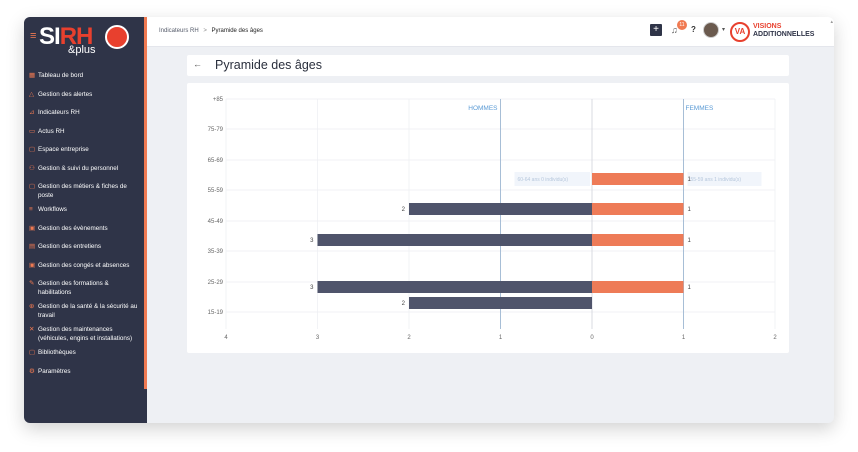 This screenshot has width=858, height=452. I want to click on logo: ≡ SIRH &plus, so click(85, 41).